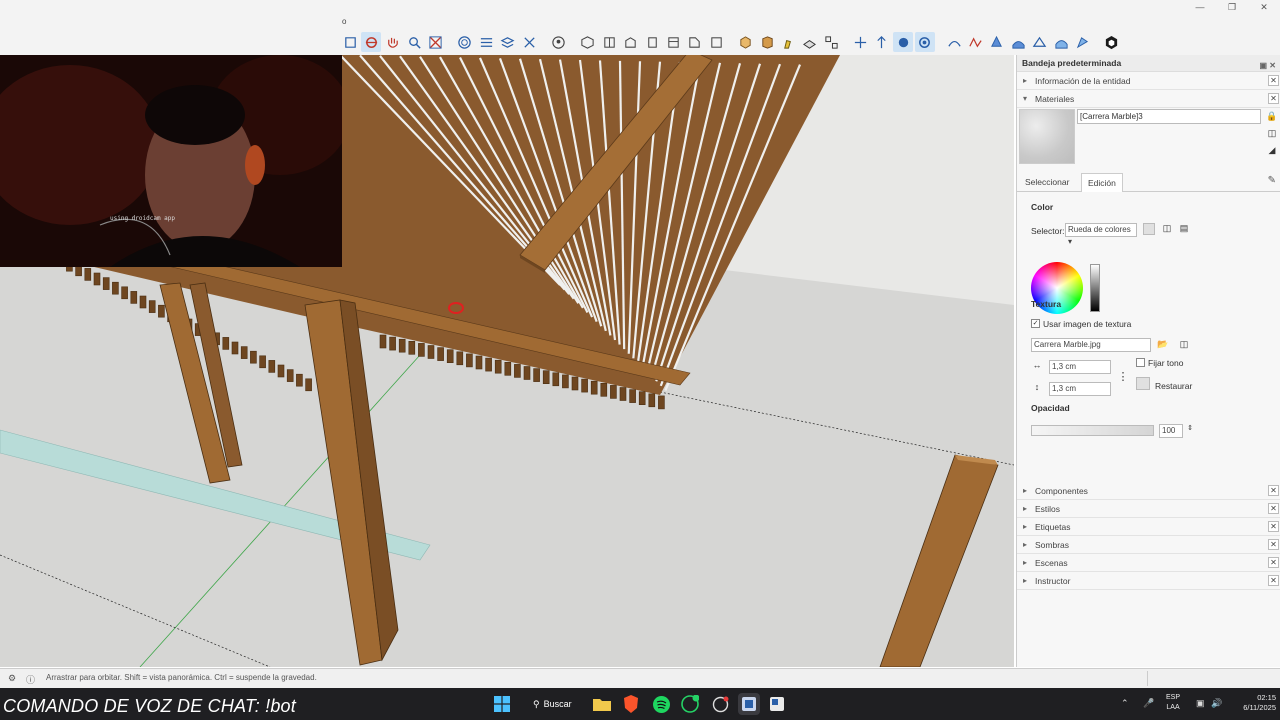 This screenshot has width=1280, height=720. I want to click on section-components: ▸ Componentes ✕, so click(1148, 491).